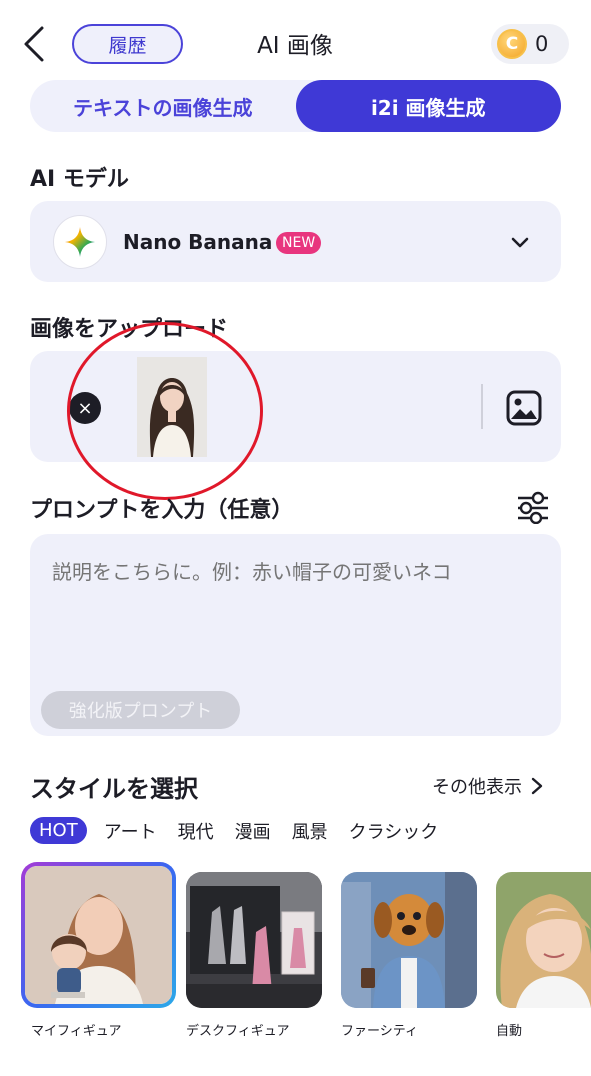  What do you see at coordinates (196, 831) in the screenshot?
I see `category-tab-modern: 現代` at bounding box center [196, 831].